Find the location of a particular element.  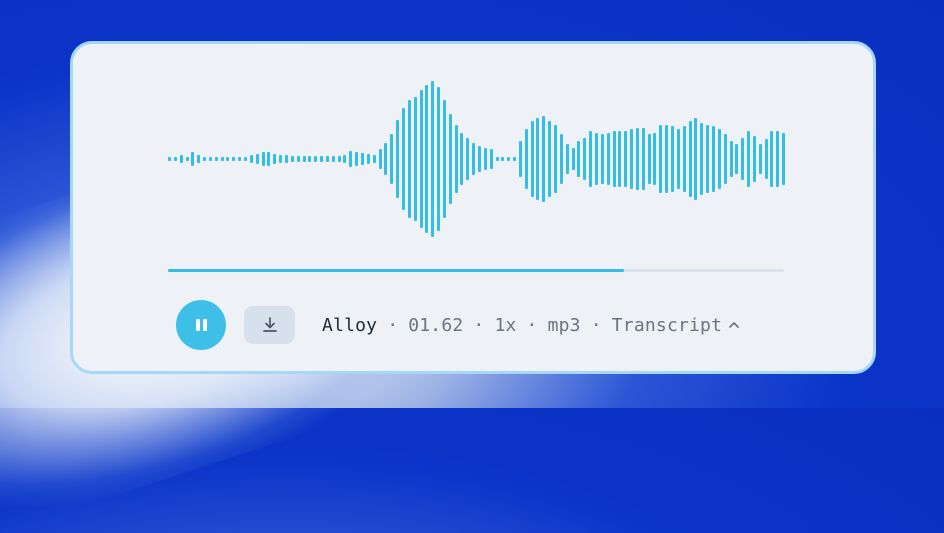

download-button is located at coordinates (269, 325).